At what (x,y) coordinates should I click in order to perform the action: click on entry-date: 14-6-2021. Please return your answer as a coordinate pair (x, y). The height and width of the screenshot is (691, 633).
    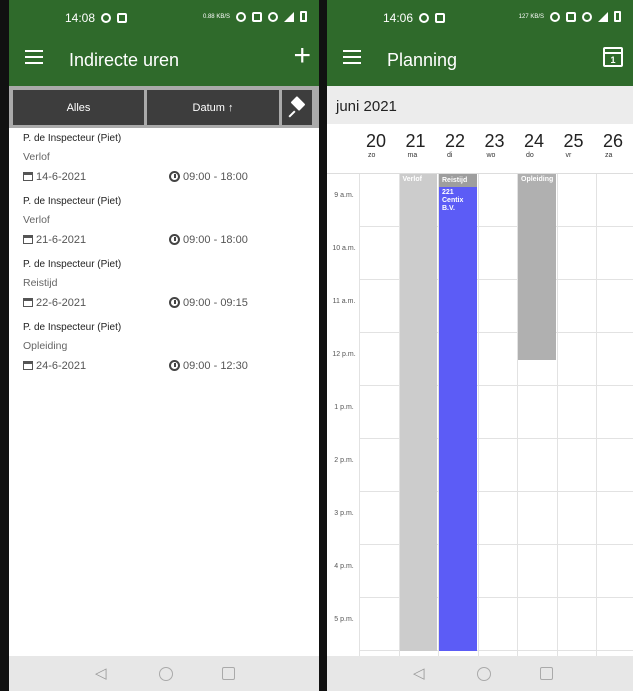
    Looking at the image, I should click on (61, 177).